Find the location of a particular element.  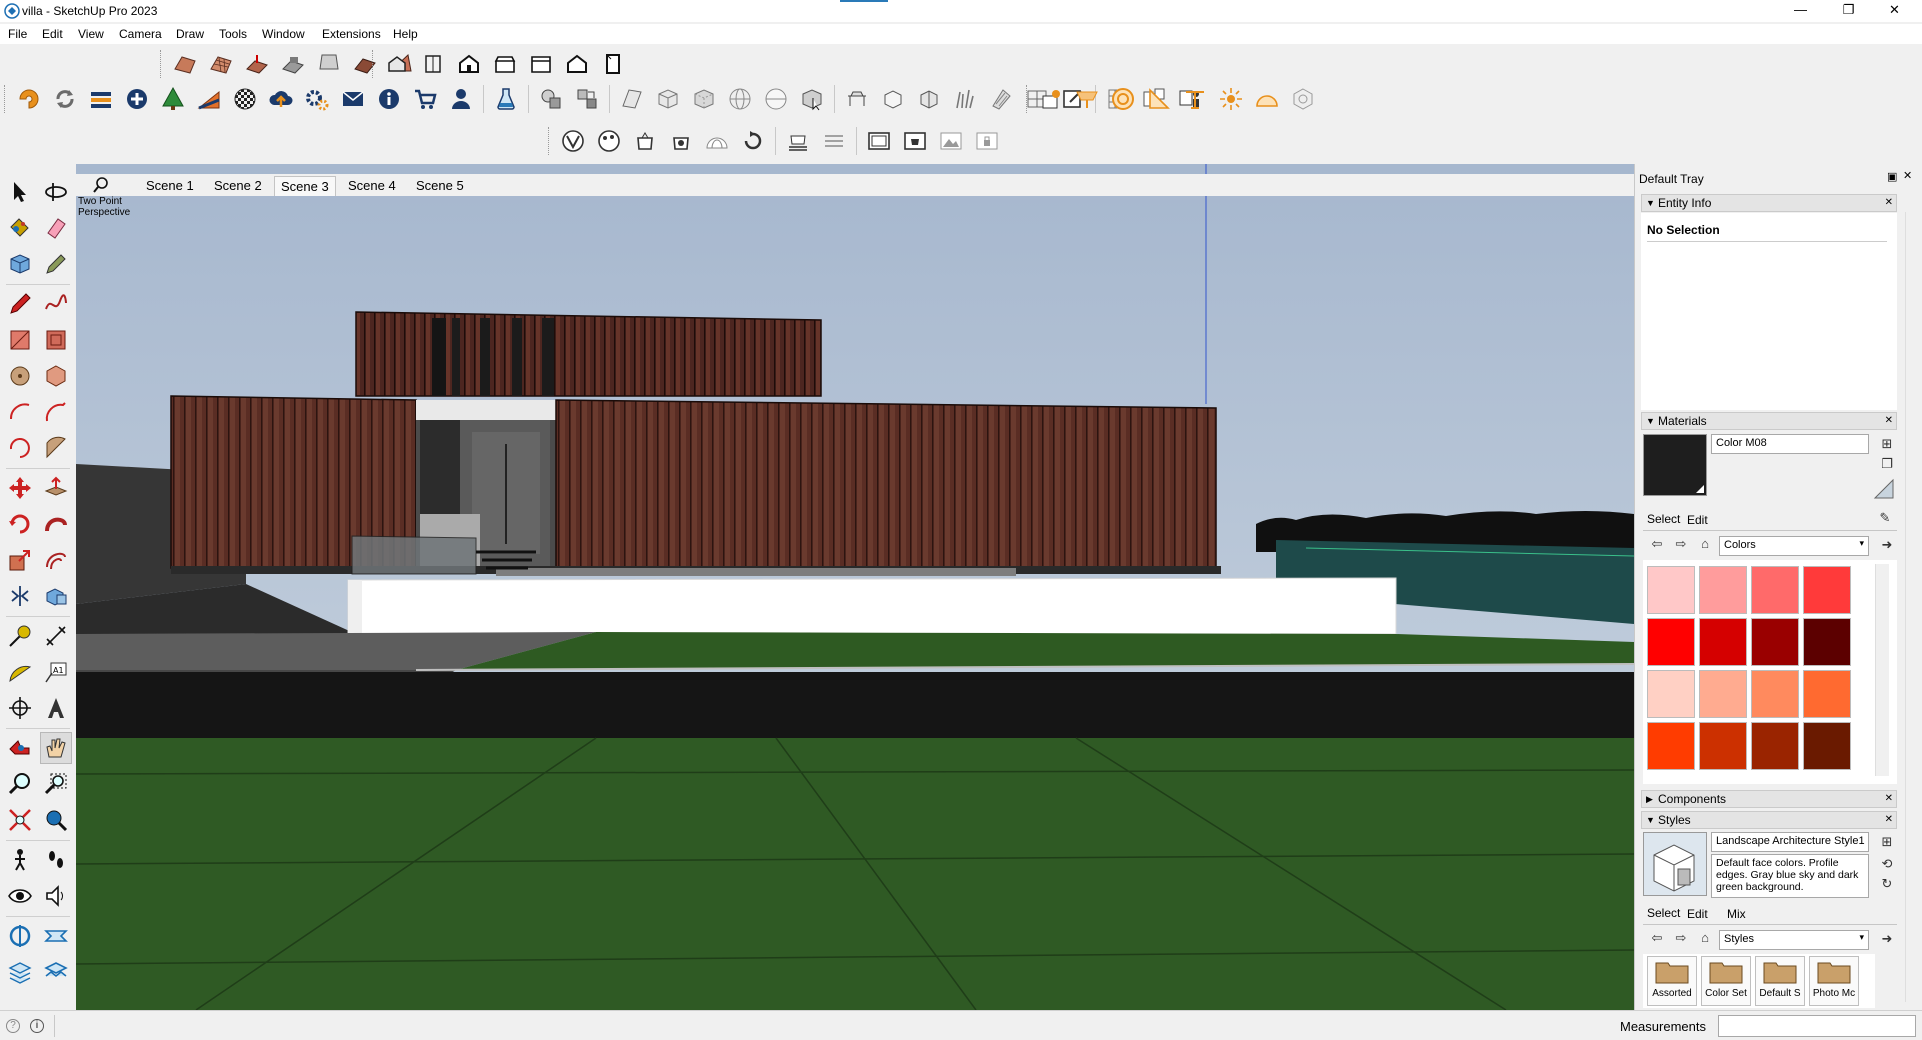

style-folder: Default S is located at coordinates (1780, 981).